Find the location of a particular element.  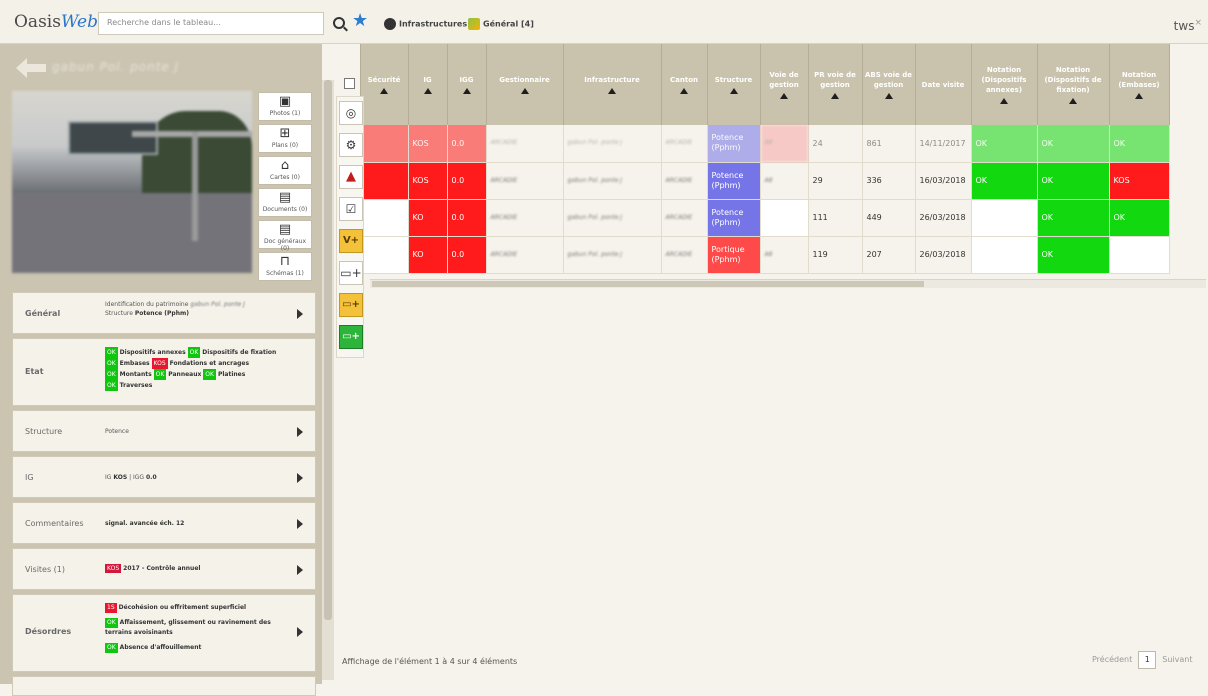

panel-next is located at coordinates (164, 686).